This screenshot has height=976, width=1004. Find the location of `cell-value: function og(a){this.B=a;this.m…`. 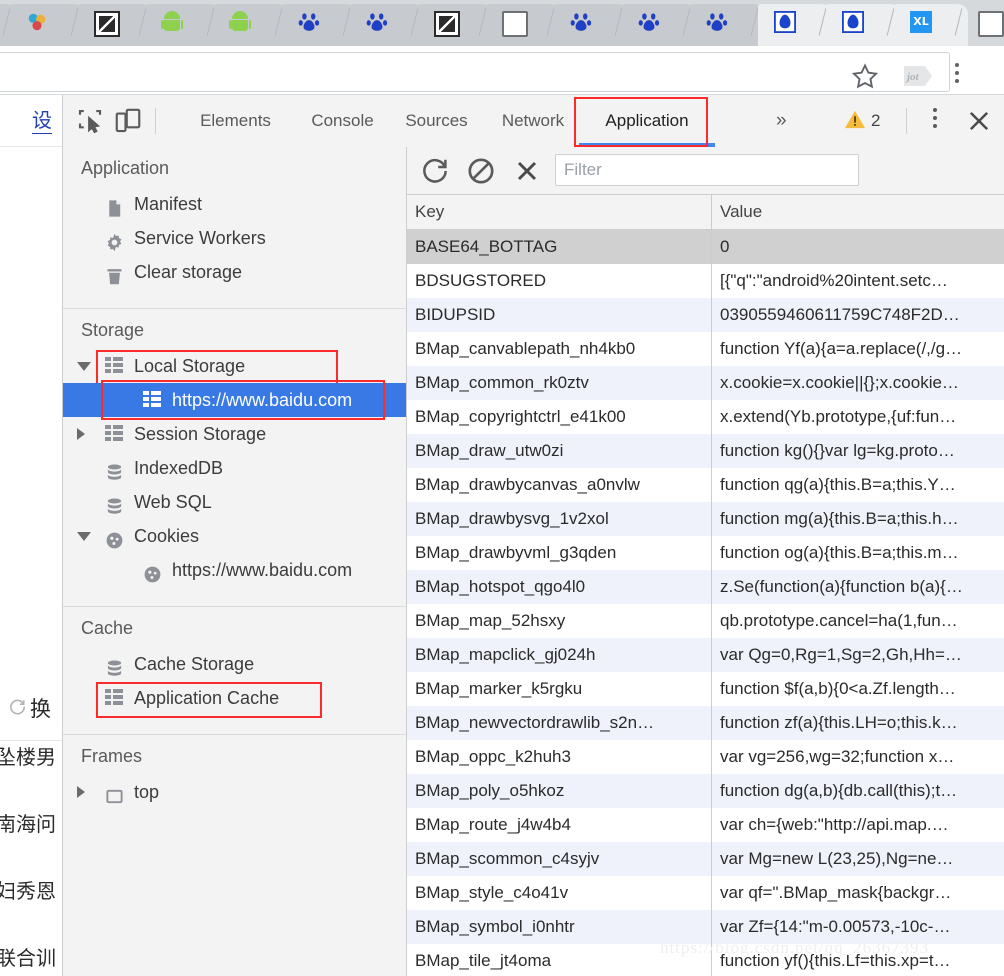

cell-value: function og(a){this.B=a;this.m… is located at coordinates (858, 553).